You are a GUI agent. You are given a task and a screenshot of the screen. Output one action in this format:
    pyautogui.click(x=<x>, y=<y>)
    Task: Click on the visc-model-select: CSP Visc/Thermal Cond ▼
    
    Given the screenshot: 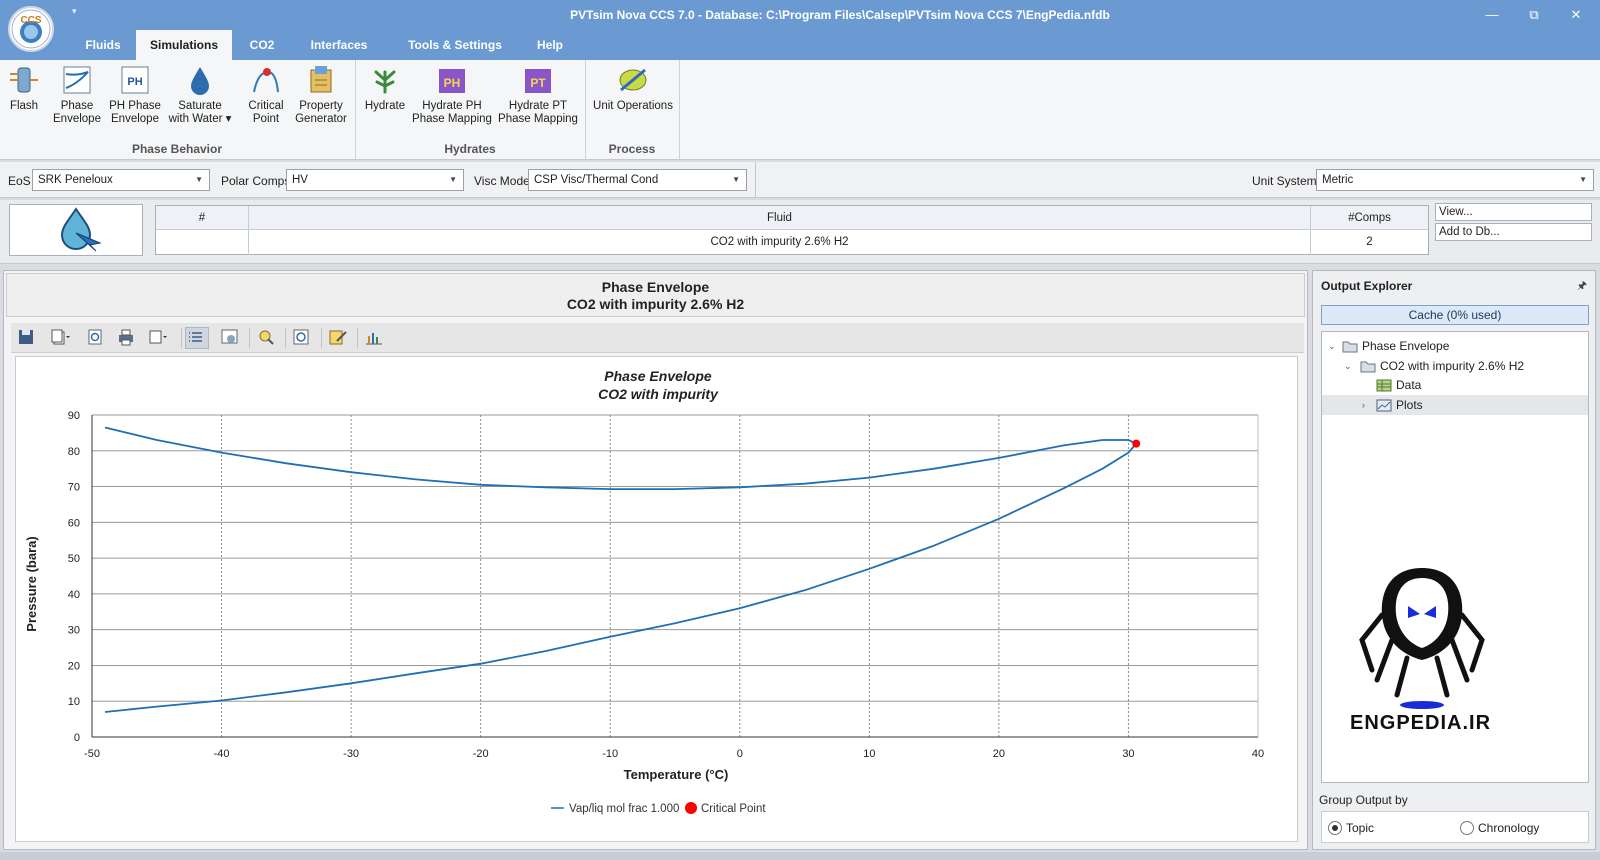 What is the action you would take?
    pyautogui.click(x=637, y=180)
    